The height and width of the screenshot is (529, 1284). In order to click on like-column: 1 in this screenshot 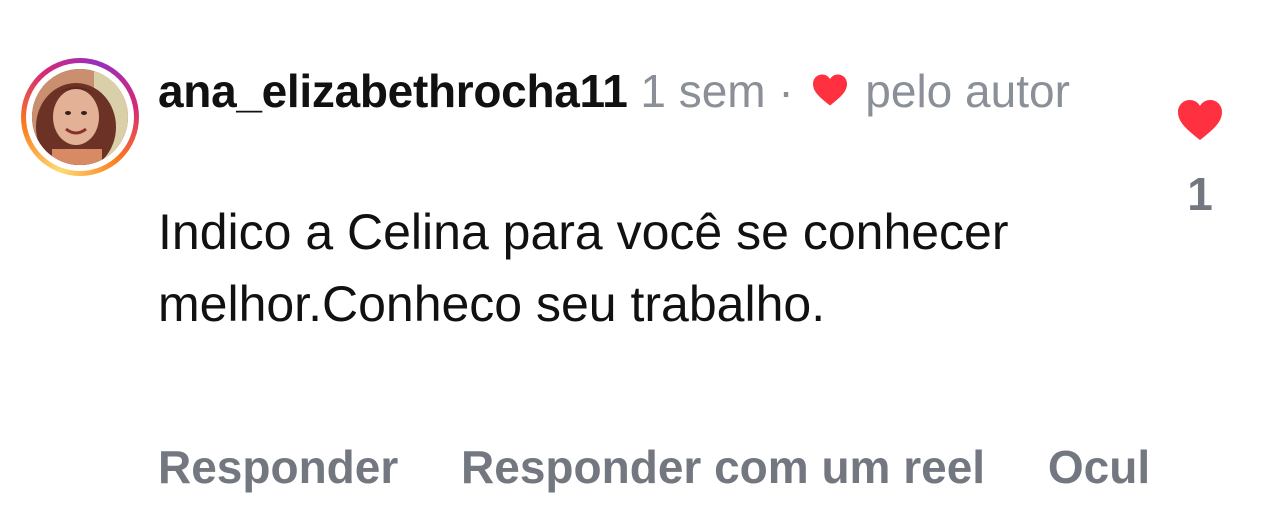, I will do `click(1200, 158)`.